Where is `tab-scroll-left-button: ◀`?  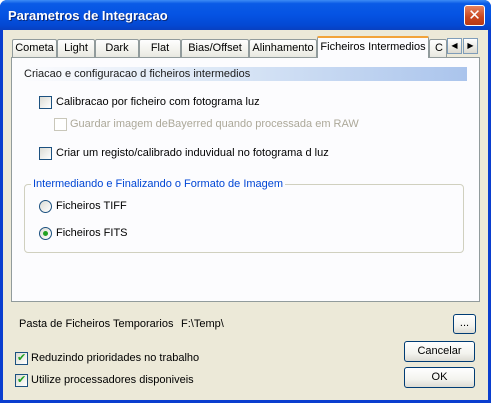
tab-scroll-left-button: ◀ is located at coordinates (454, 46).